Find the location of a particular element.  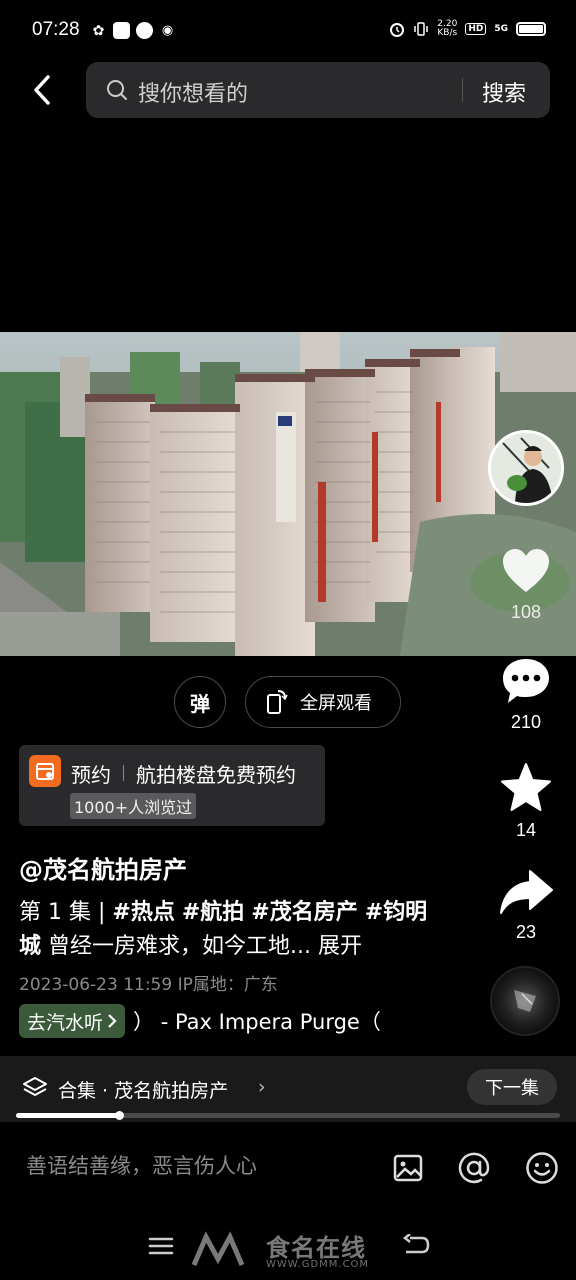

net-speed: 2.20 KB/s is located at coordinates (447, 28).